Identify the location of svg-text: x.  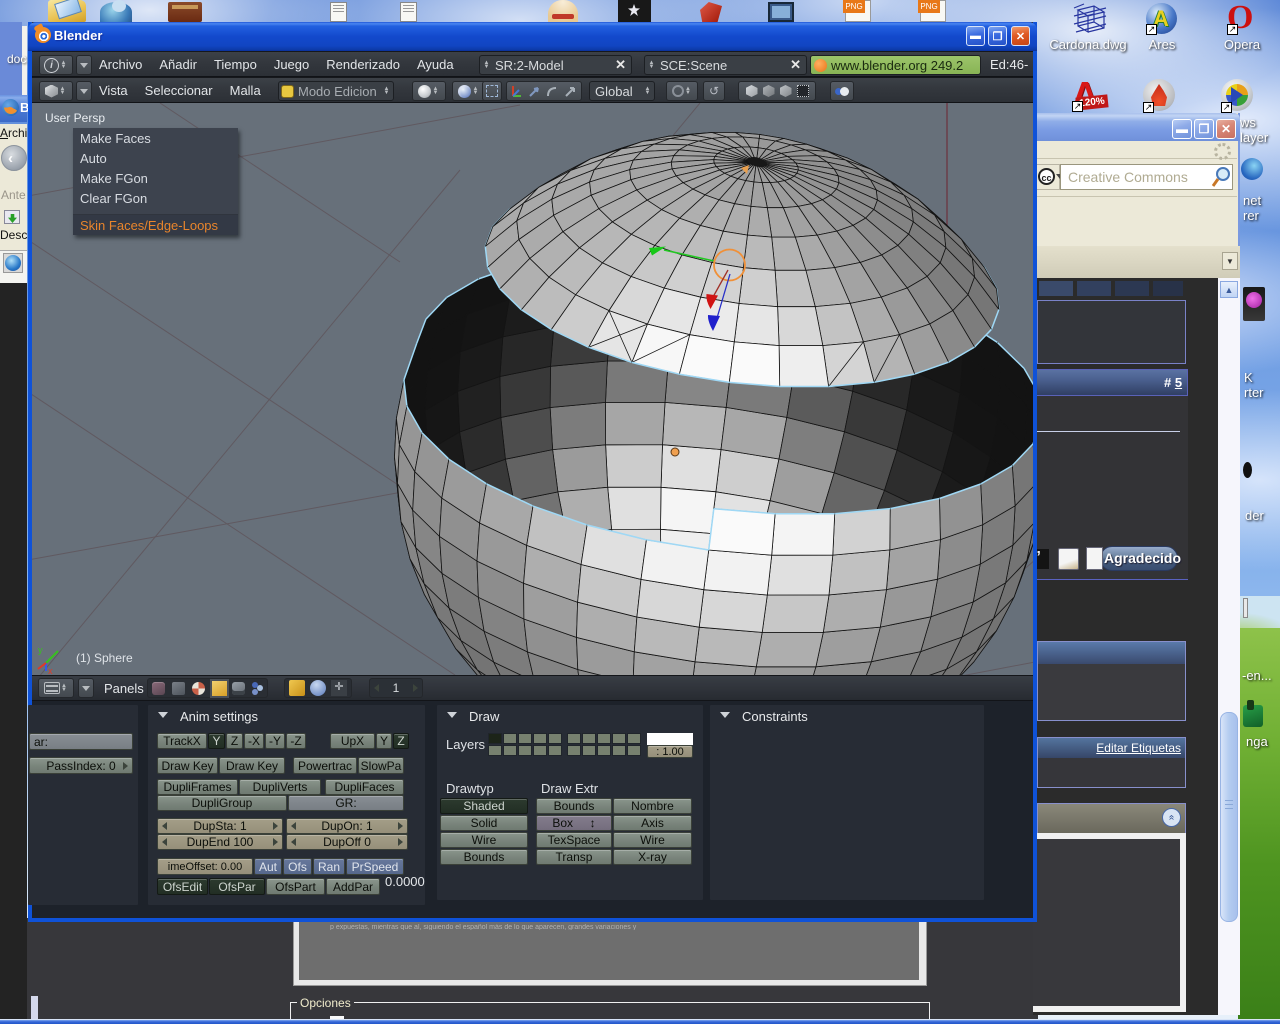
(50, 670).